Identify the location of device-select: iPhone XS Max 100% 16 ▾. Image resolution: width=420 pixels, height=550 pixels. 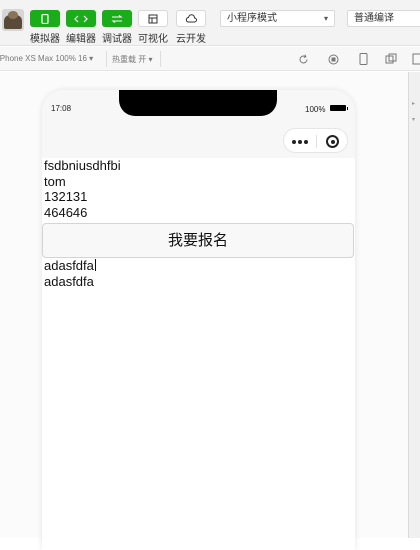
(46, 58).